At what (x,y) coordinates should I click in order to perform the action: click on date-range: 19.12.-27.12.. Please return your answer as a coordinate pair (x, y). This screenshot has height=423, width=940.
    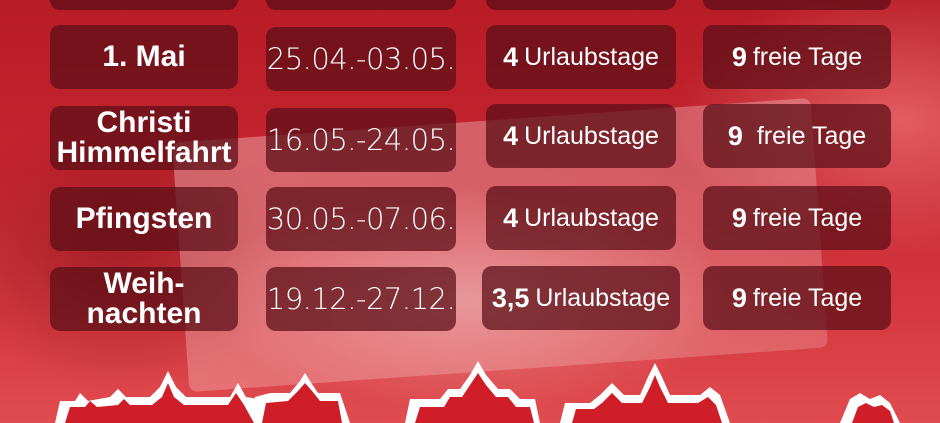
    Looking at the image, I should click on (361, 299).